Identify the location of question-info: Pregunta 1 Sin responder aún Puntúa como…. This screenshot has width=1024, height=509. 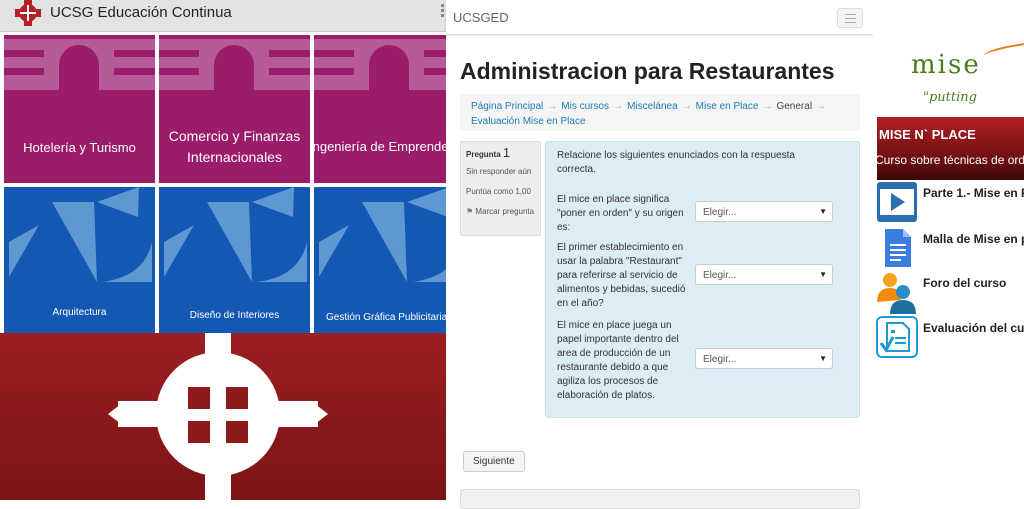
(500, 188).